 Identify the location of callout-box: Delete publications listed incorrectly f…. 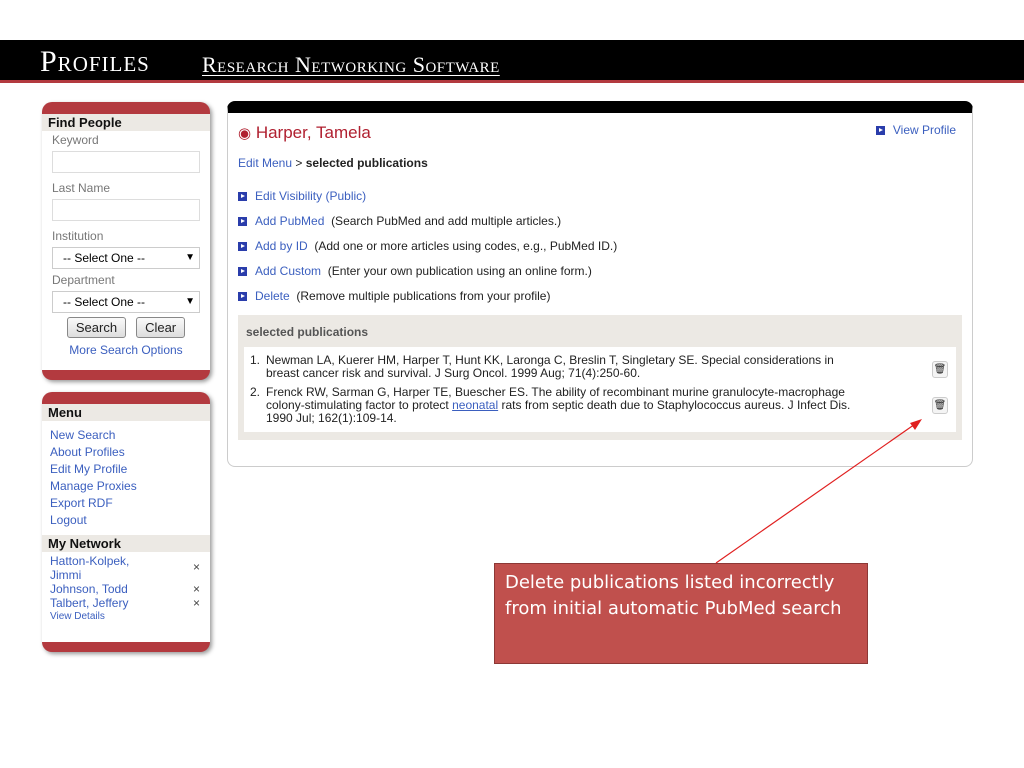
(681, 613).